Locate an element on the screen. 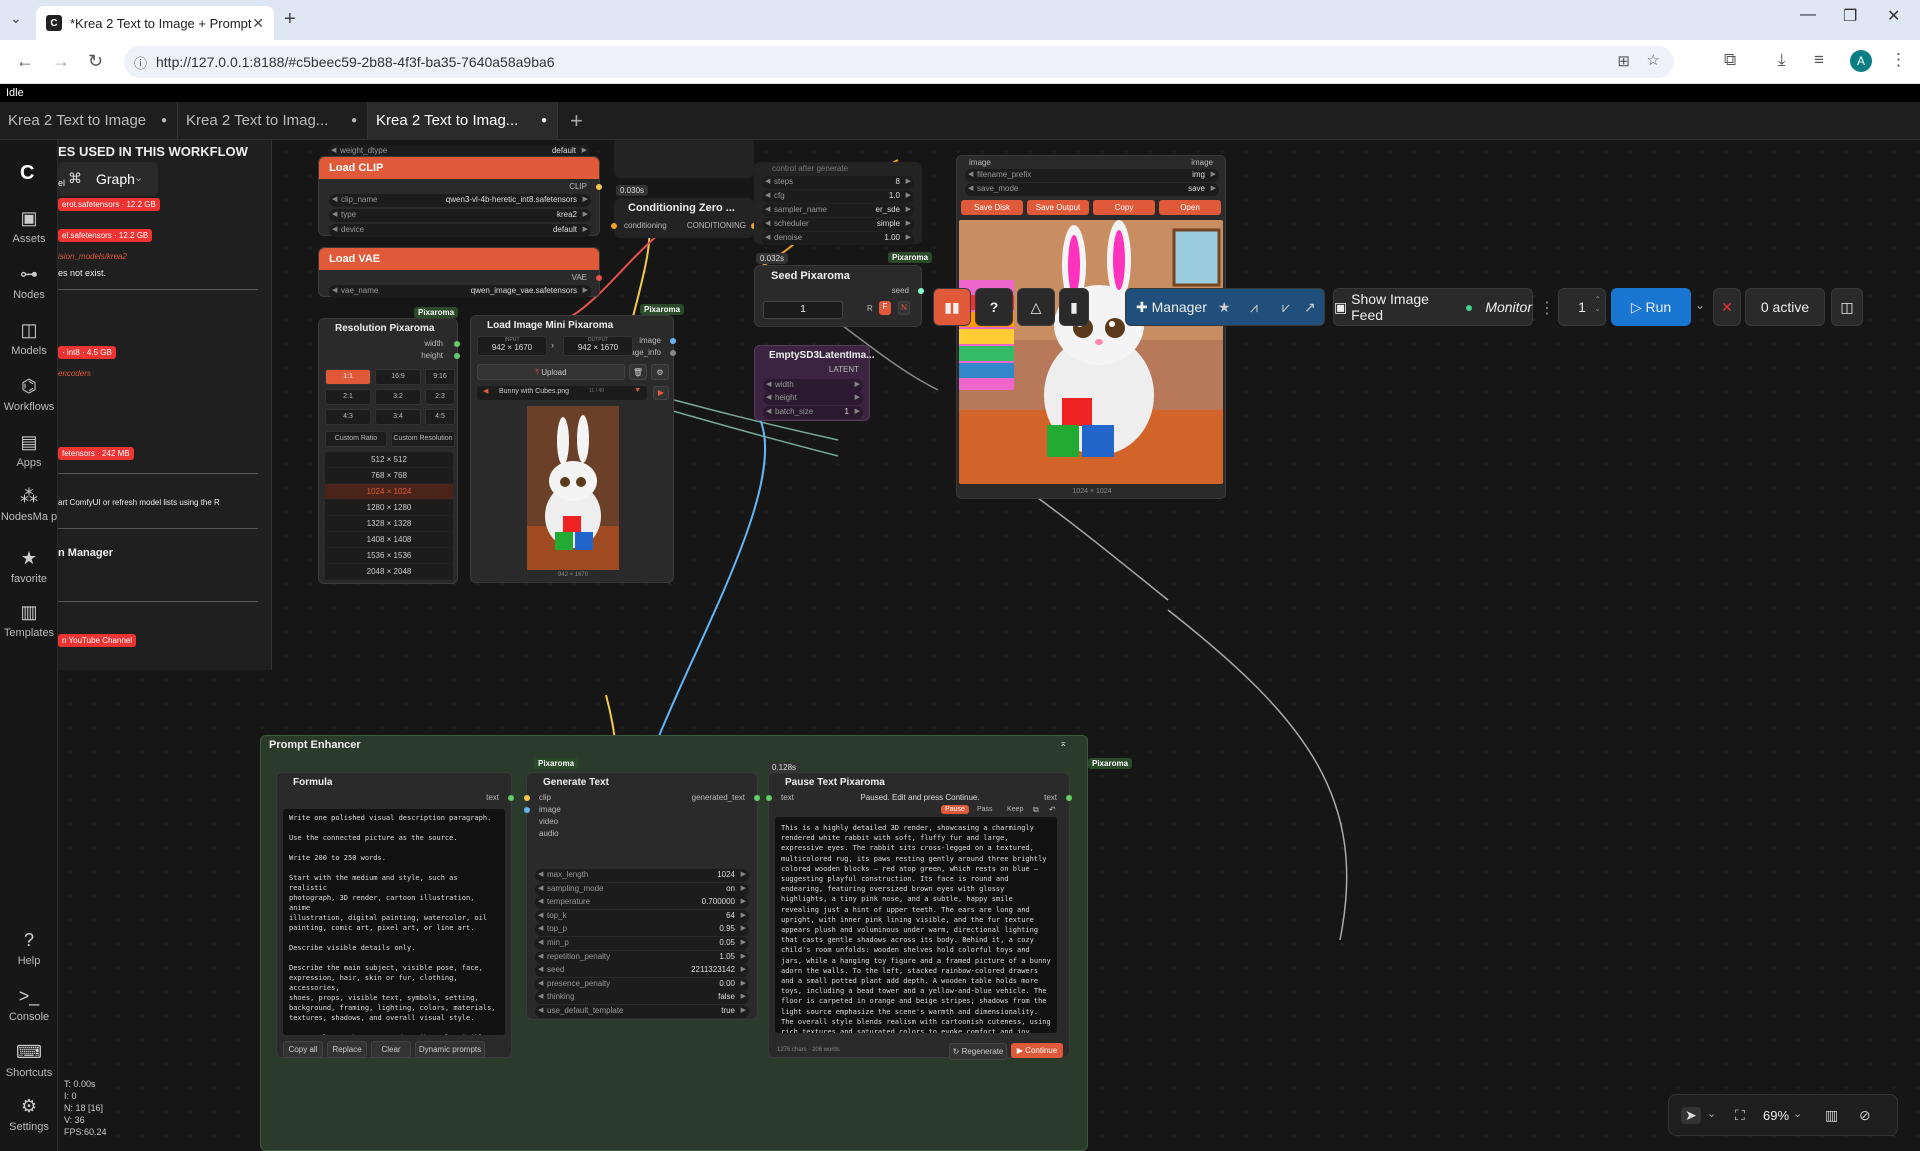 The width and height of the screenshot is (1920, 1151). image-output-socket is located at coordinates (673, 341).